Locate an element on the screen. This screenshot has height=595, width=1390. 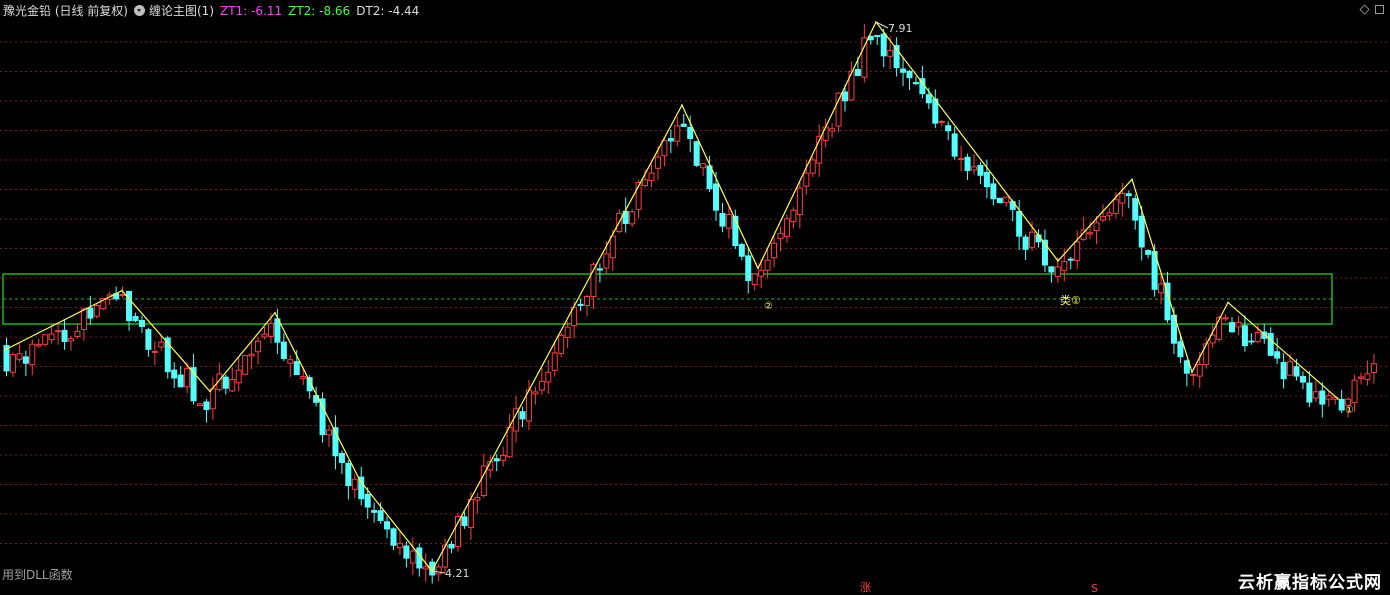
buy-point-1-label: ① is located at coordinates (1349, 410).